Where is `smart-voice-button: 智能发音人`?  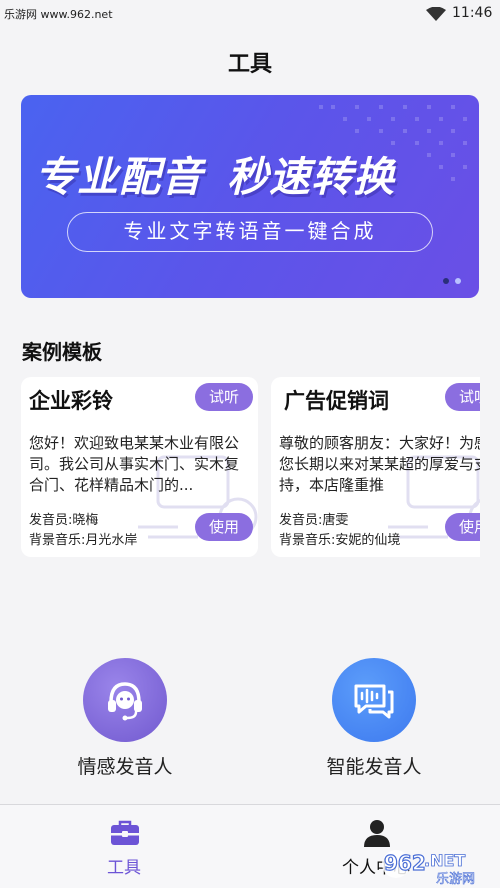 smart-voice-button: 智能发音人 is located at coordinates (374, 718).